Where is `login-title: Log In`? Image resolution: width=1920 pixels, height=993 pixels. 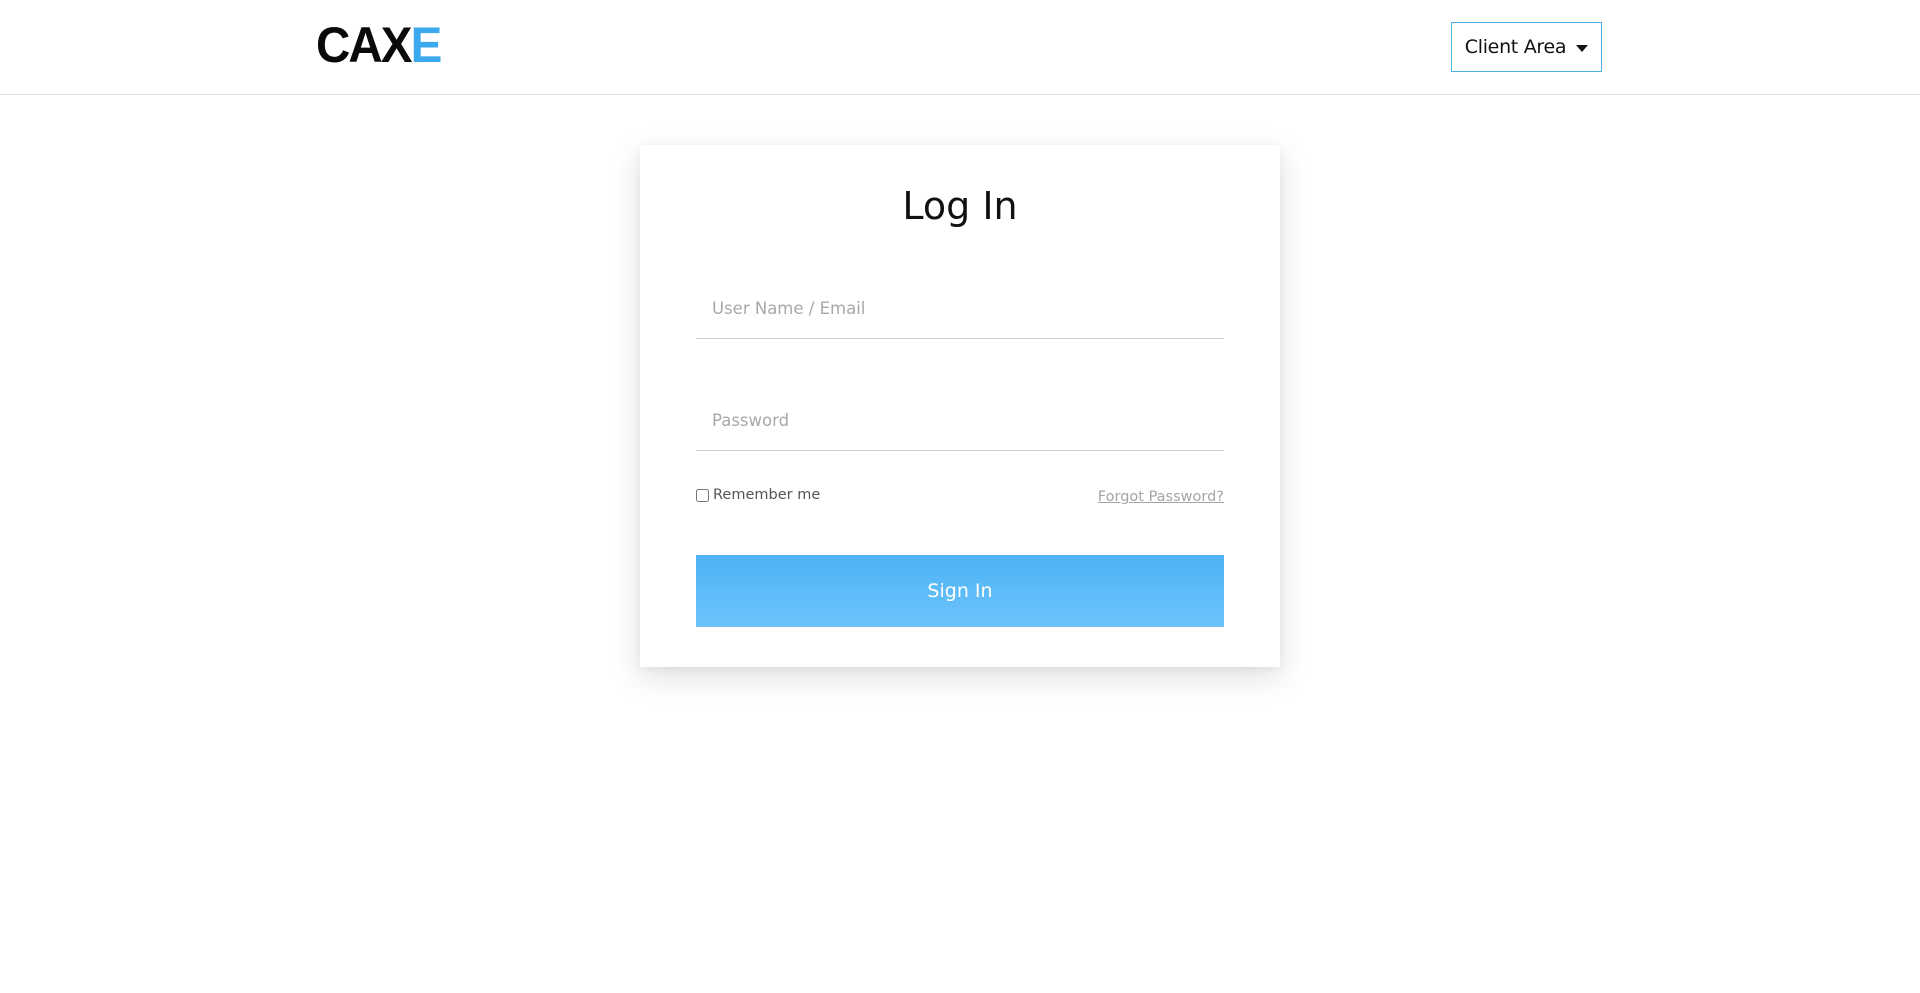
login-title: Log In is located at coordinates (960, 206).